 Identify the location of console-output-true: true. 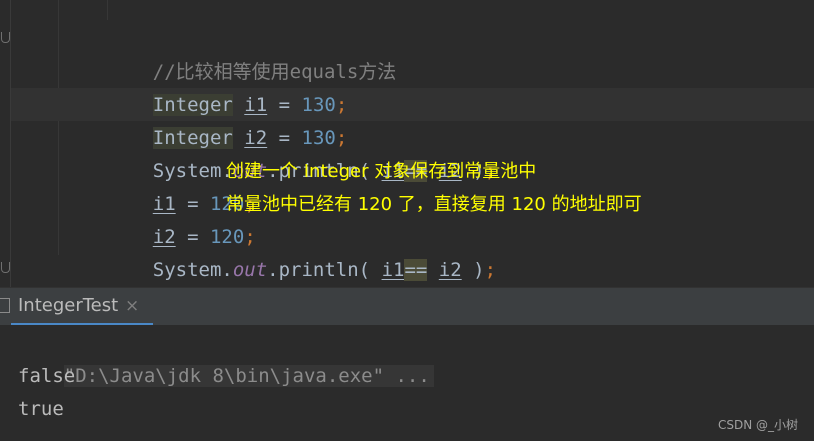
(41, 409).